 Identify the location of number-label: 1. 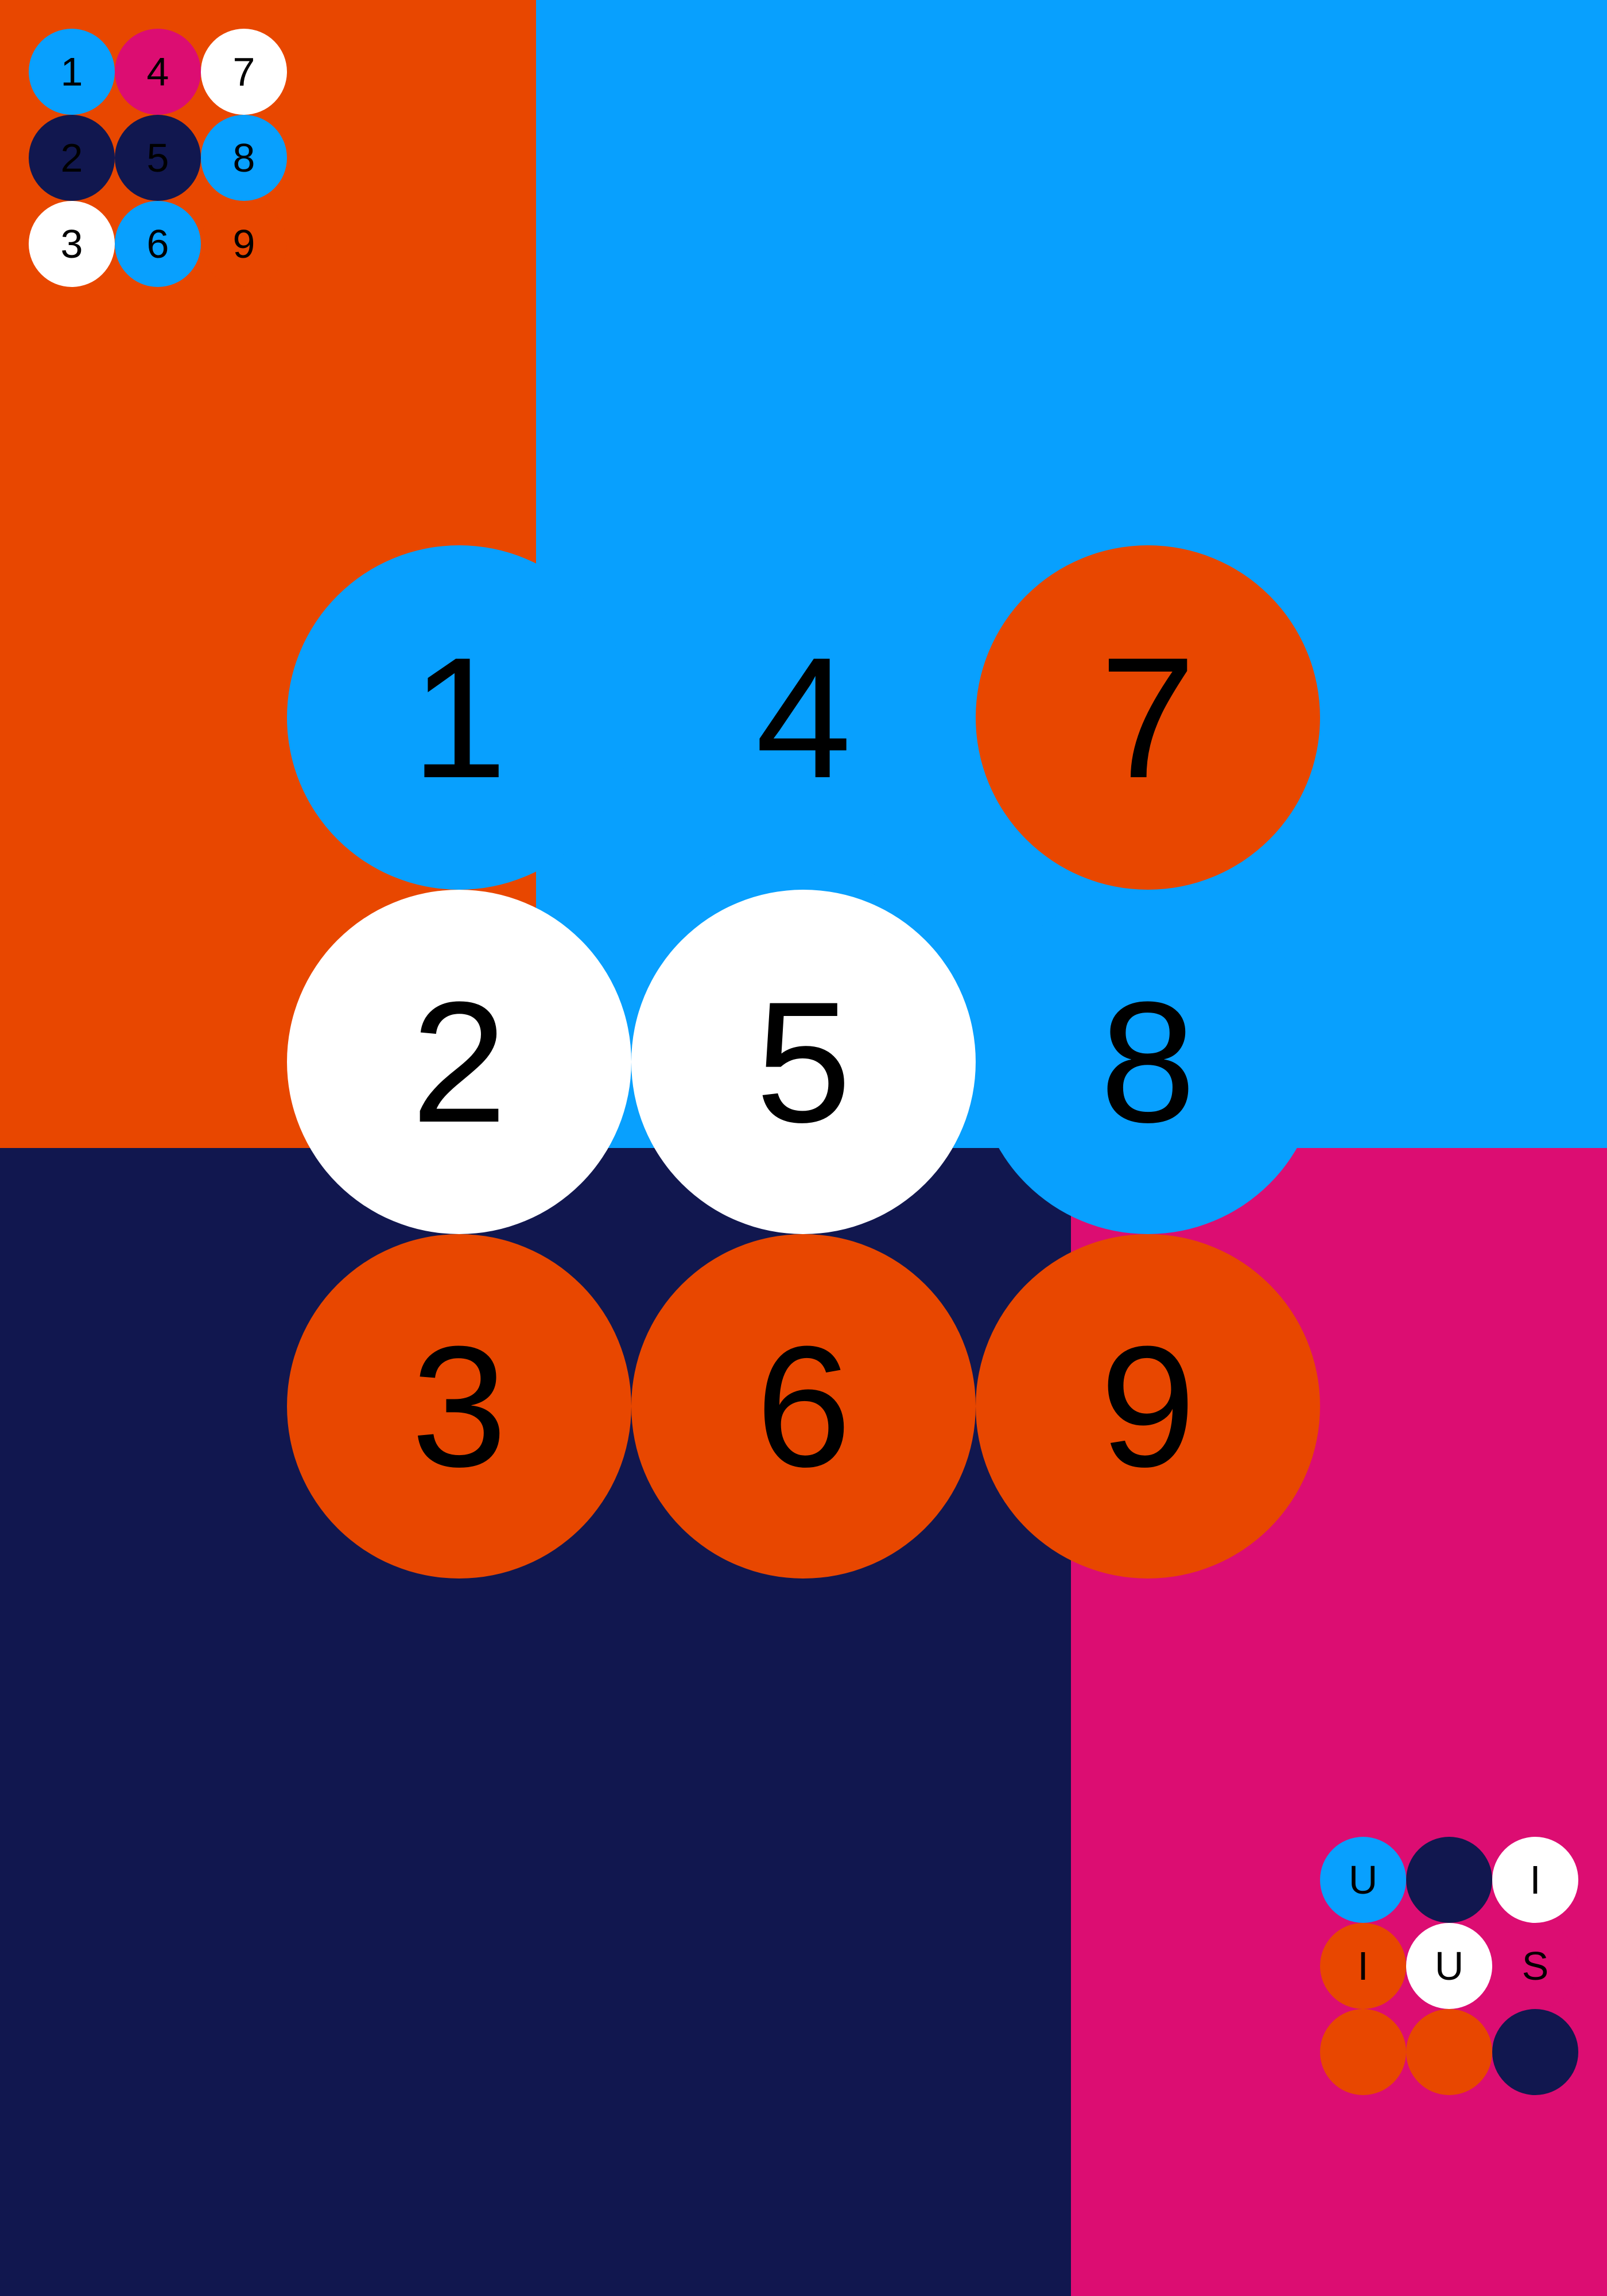
(459, 717).